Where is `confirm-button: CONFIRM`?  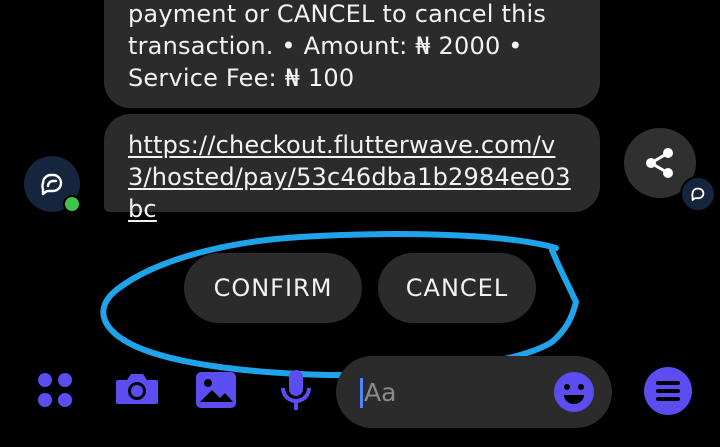
confirm-button: CONFIRM is located at coordinates (273, 288).